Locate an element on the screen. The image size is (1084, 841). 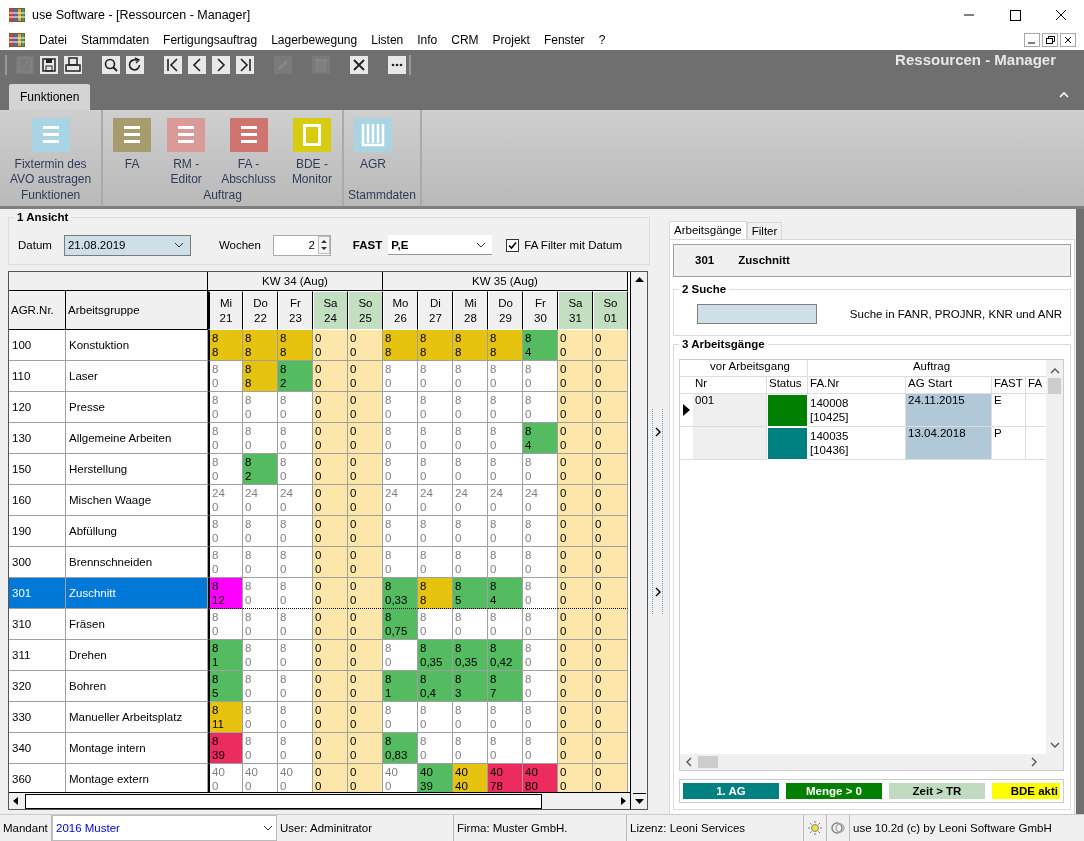
table-cell: Allgemeine Arbeiten is located at coordinates (137, 438).